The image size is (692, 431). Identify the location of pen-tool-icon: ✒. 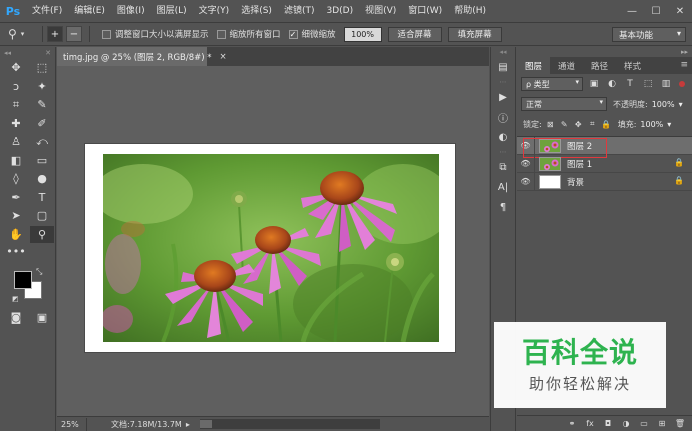
(16, 198).